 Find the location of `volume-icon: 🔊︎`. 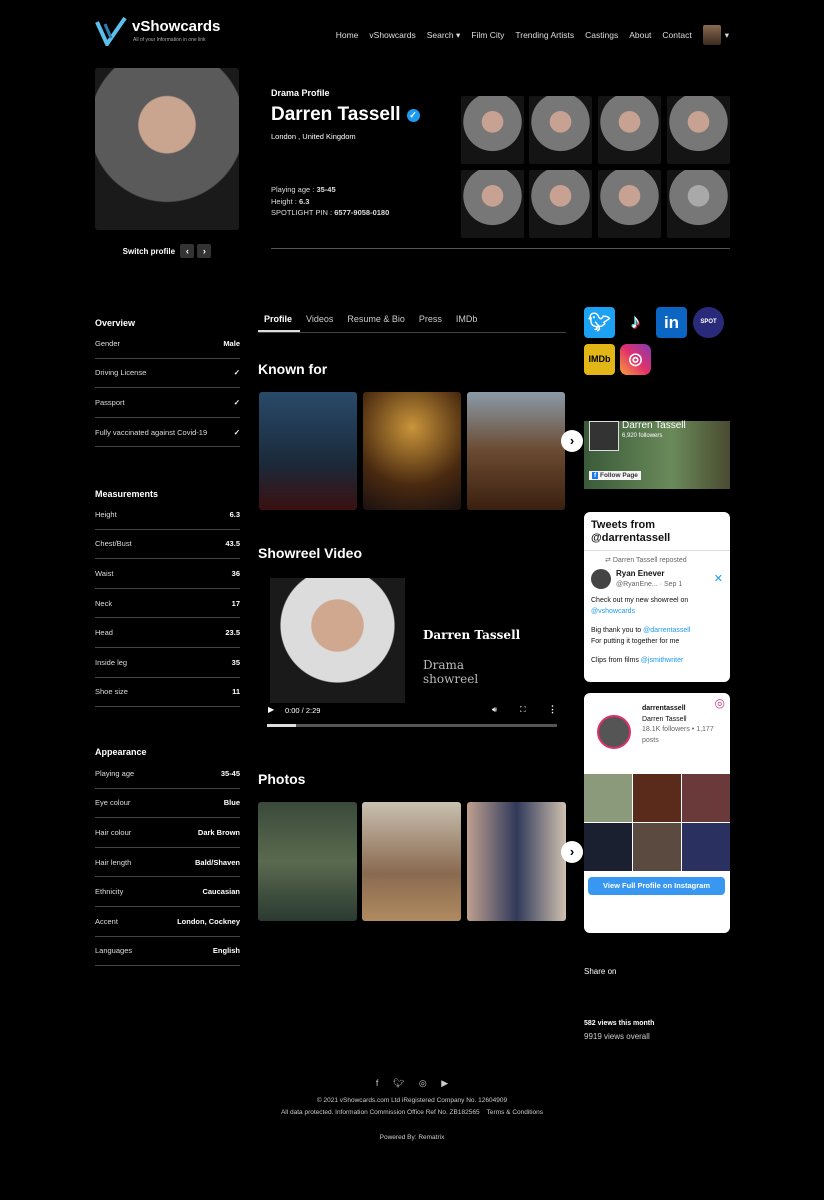

volume-icon: 🔊︎ is located at coordinates (494, 710).